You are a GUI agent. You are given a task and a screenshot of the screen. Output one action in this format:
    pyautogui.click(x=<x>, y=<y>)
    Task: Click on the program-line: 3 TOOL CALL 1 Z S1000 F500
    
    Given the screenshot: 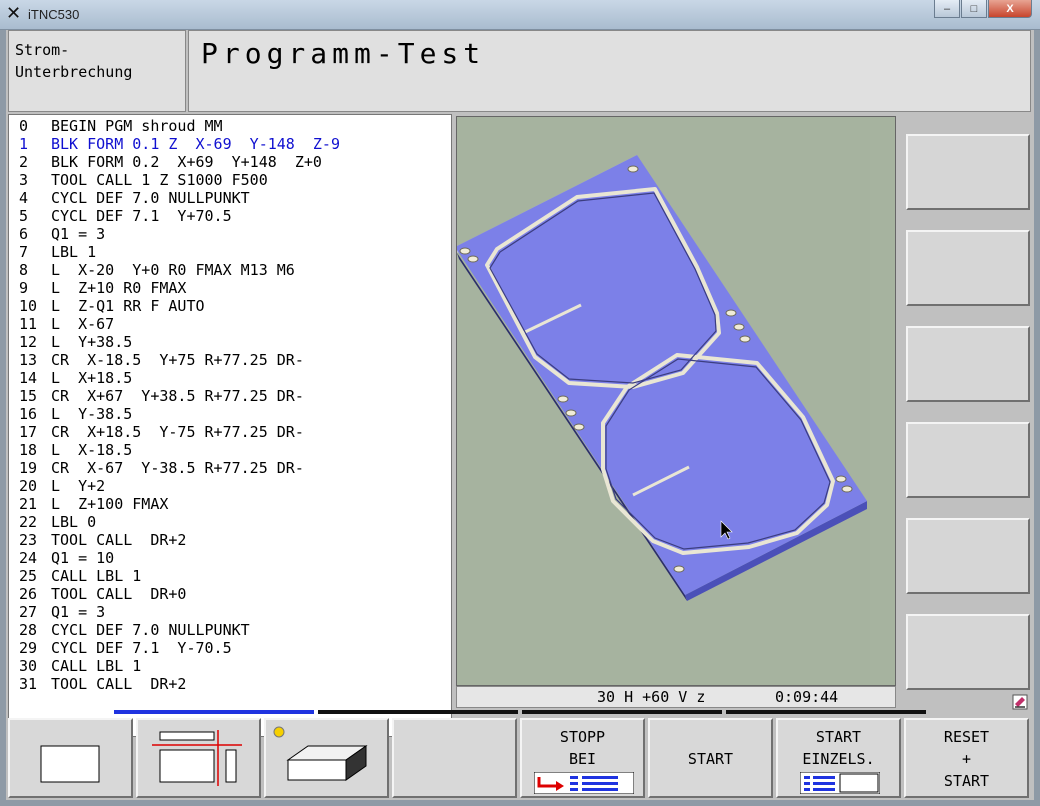 What is the action you would take?
    pyautogui.click(x=235, y=180)
    